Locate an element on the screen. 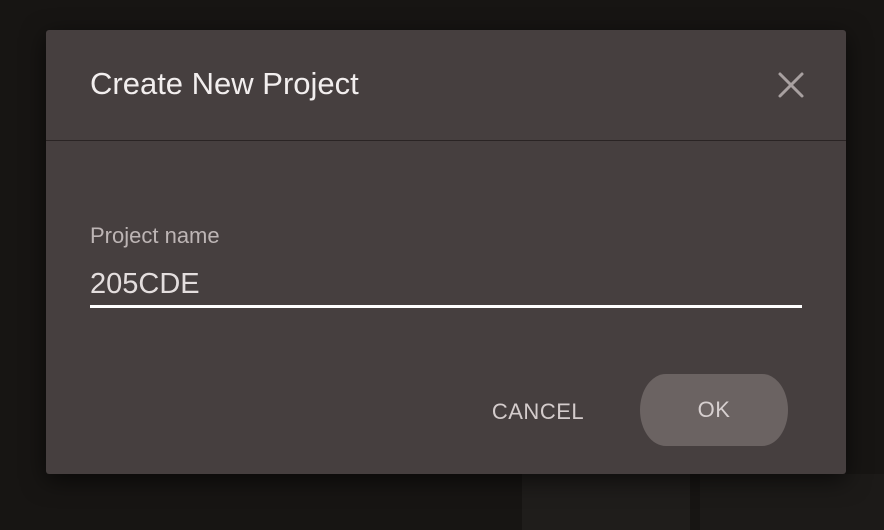 The width and height of the screenshot is (884, 530). project-name-input is located at coordinates (446, 286).